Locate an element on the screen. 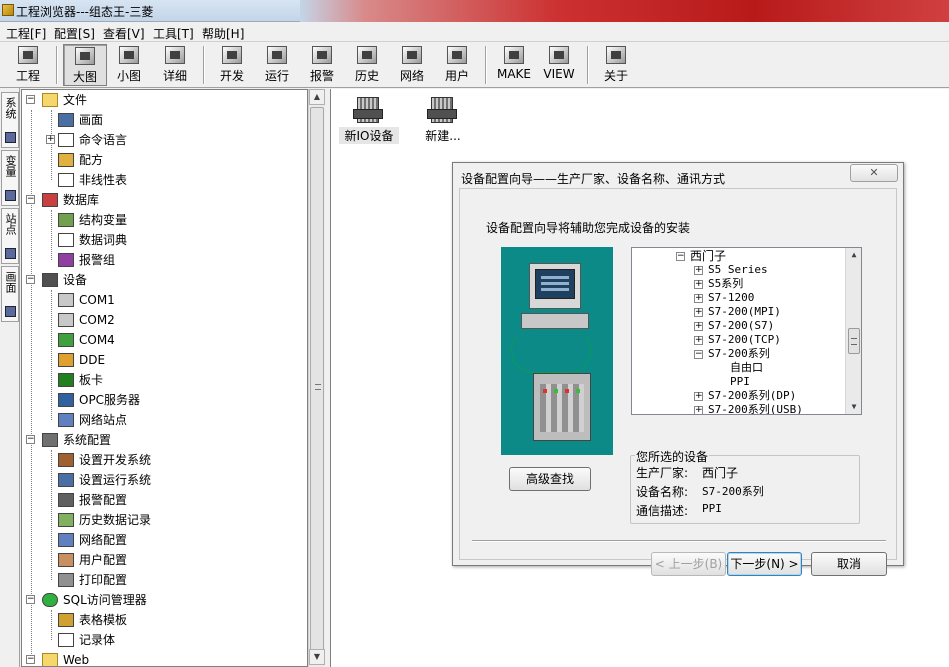 Image resolution: width=949 pixels, height=667 pixels. tree-scrollbar: ▲ ▼ is located at coordinates (316, 378).